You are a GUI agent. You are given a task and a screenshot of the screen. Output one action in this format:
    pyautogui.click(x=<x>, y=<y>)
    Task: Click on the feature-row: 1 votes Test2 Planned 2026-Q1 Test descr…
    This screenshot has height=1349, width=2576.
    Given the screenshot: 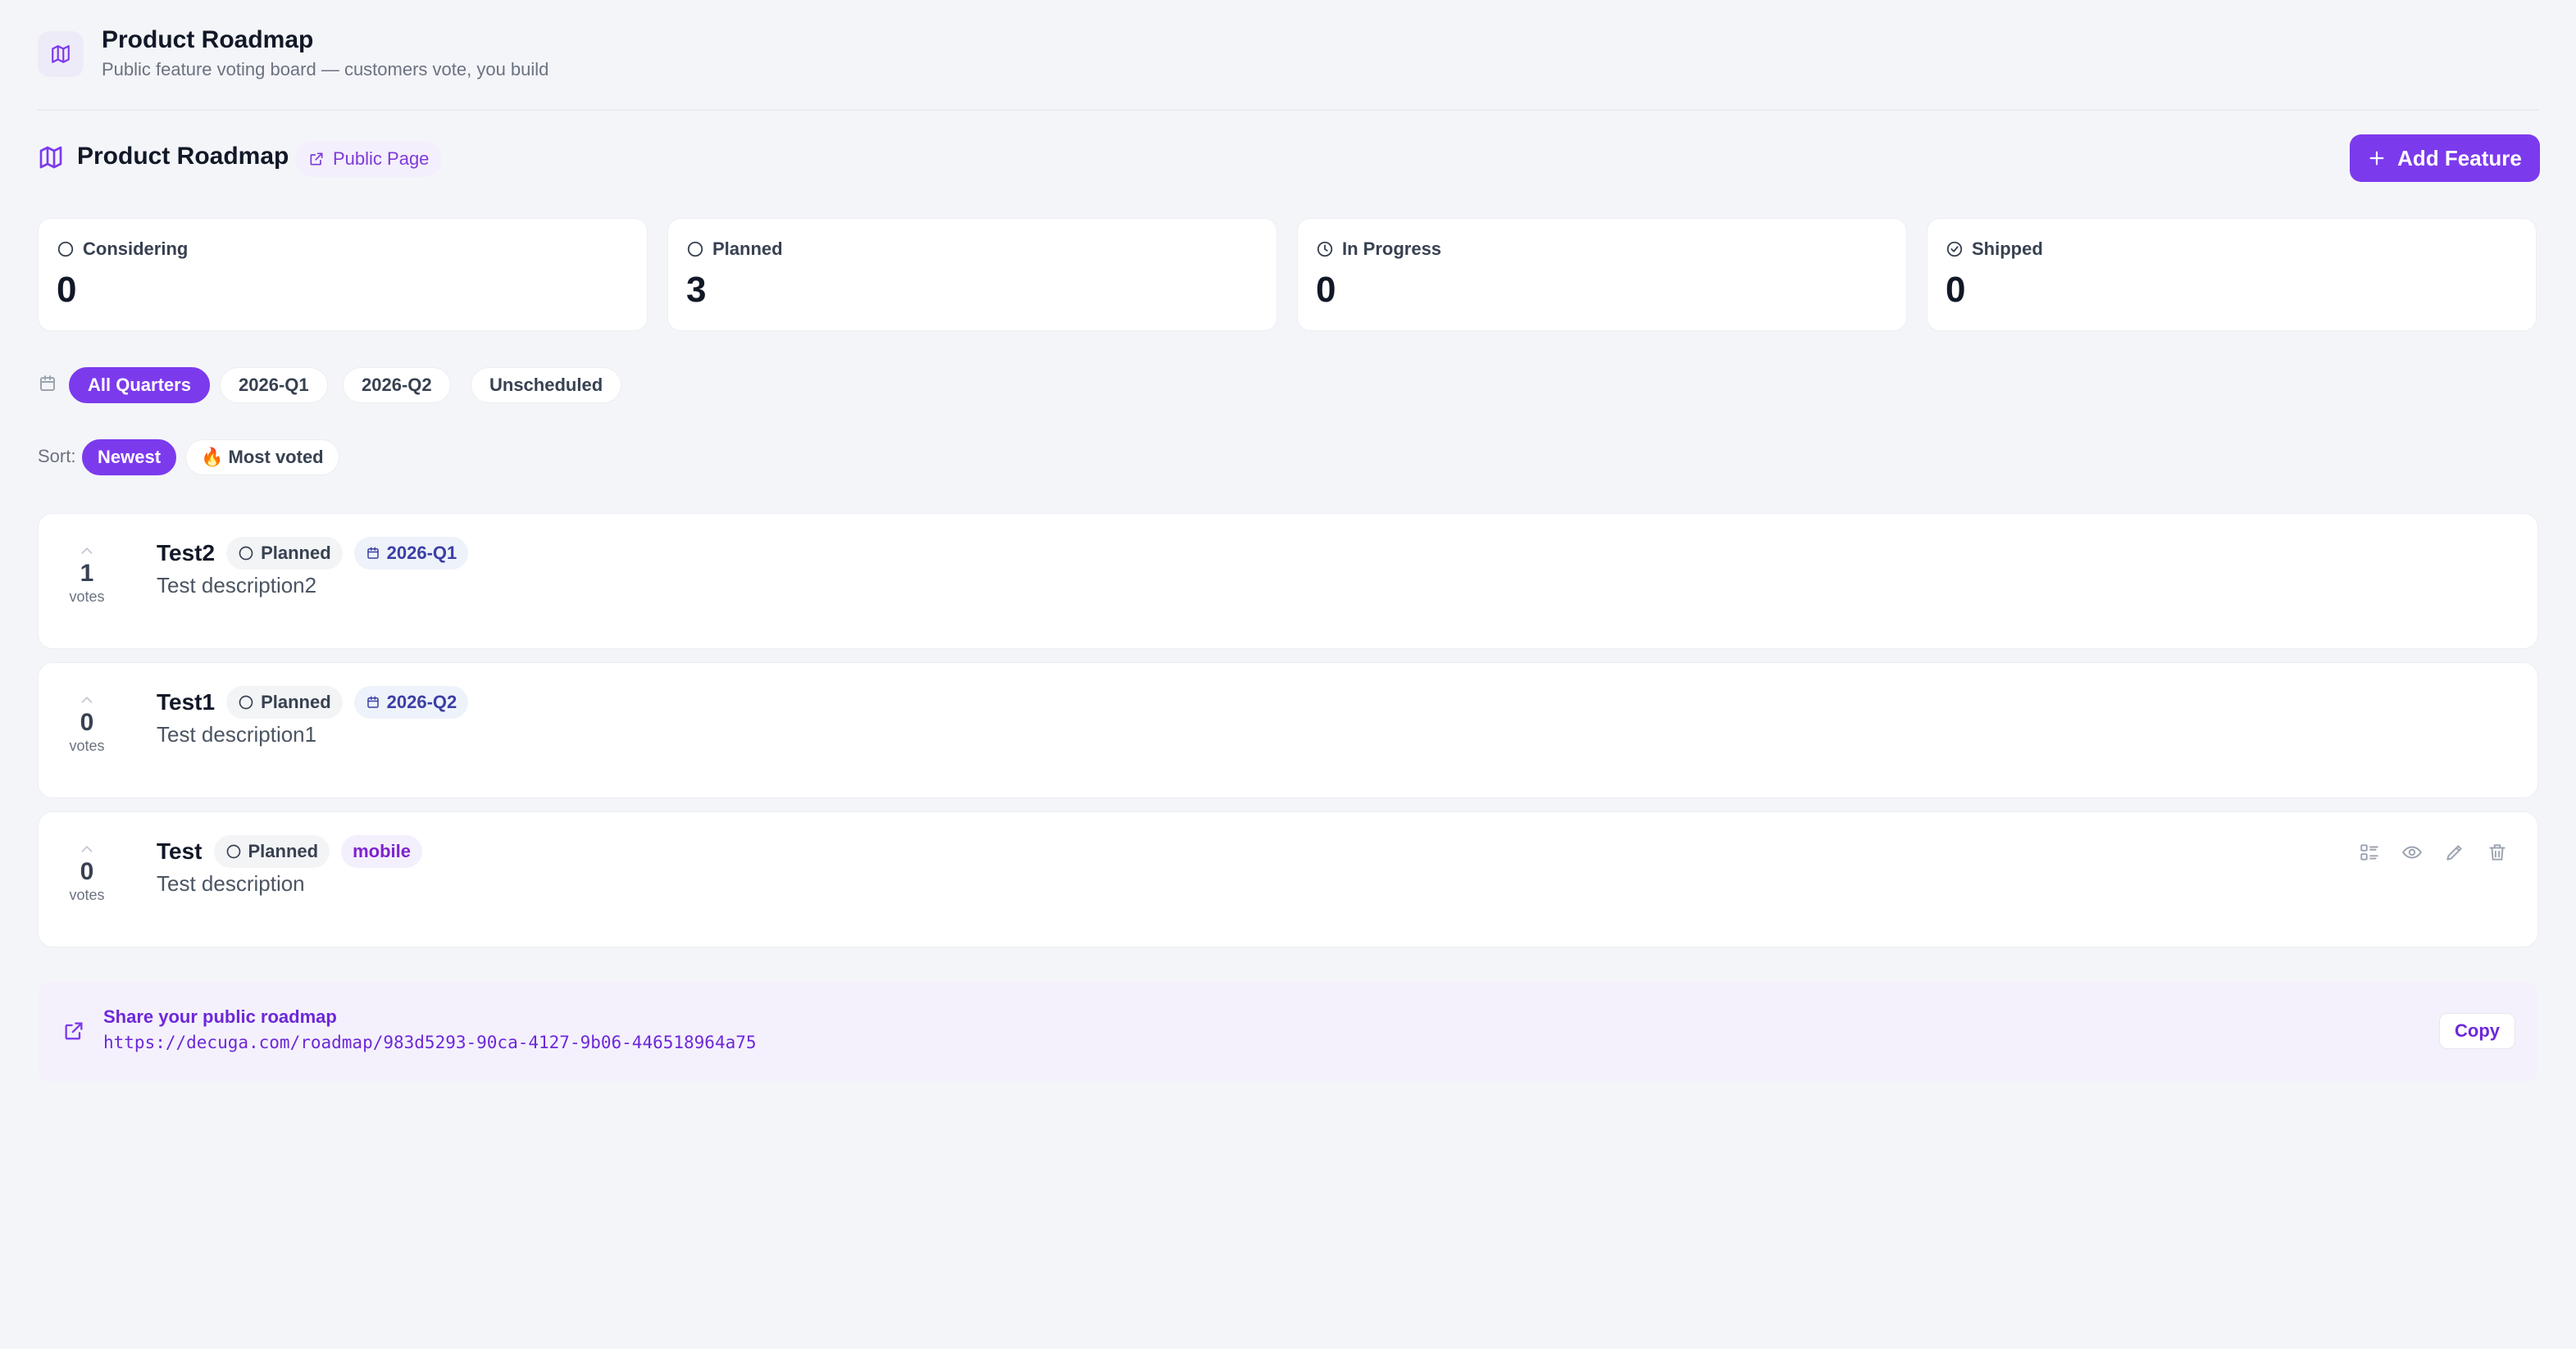 What is the action you would take?
    pyautogui.click(x=1288, y=581)
    